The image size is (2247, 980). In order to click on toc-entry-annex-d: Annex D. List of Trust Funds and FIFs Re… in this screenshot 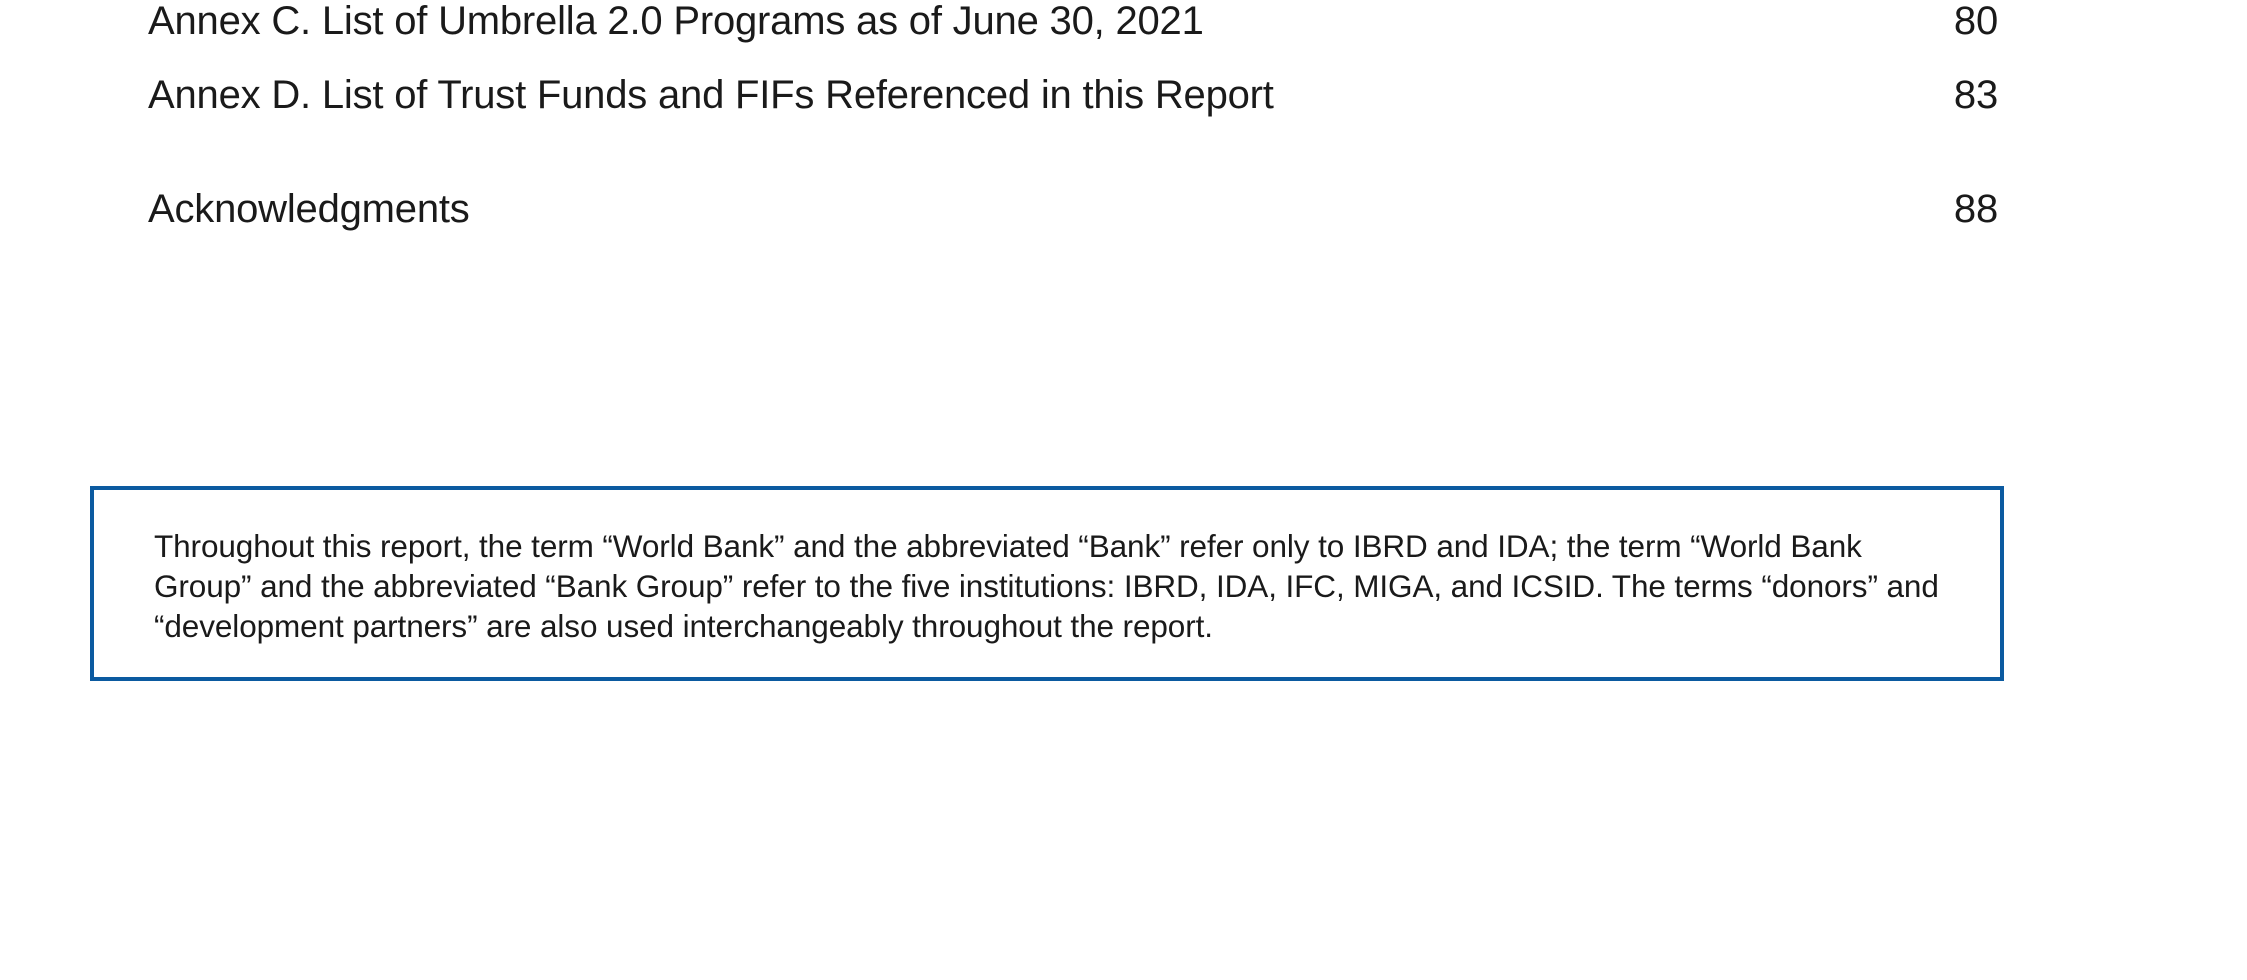, I will do `click(1073, 95)`.